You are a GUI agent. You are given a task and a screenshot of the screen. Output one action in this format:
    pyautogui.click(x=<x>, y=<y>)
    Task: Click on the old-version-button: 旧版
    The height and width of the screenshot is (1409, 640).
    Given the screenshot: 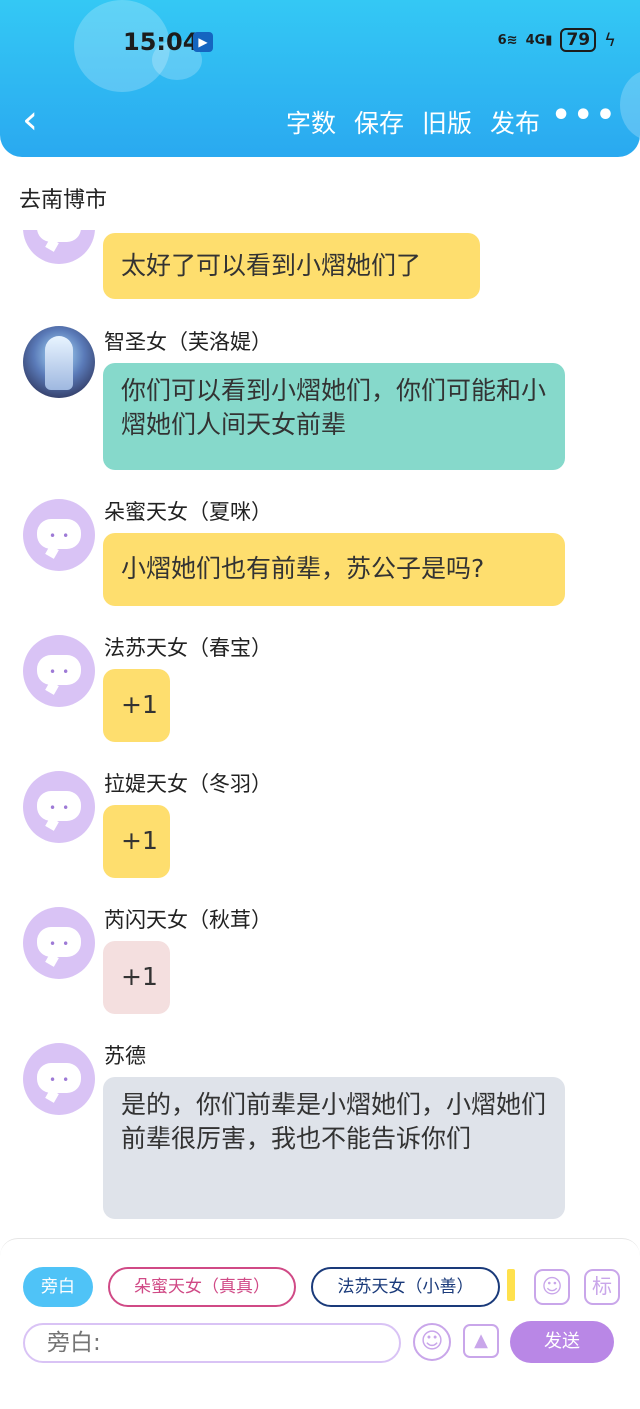 What is the action you would take?
    pyautogui.click(x=447, y=122)
    